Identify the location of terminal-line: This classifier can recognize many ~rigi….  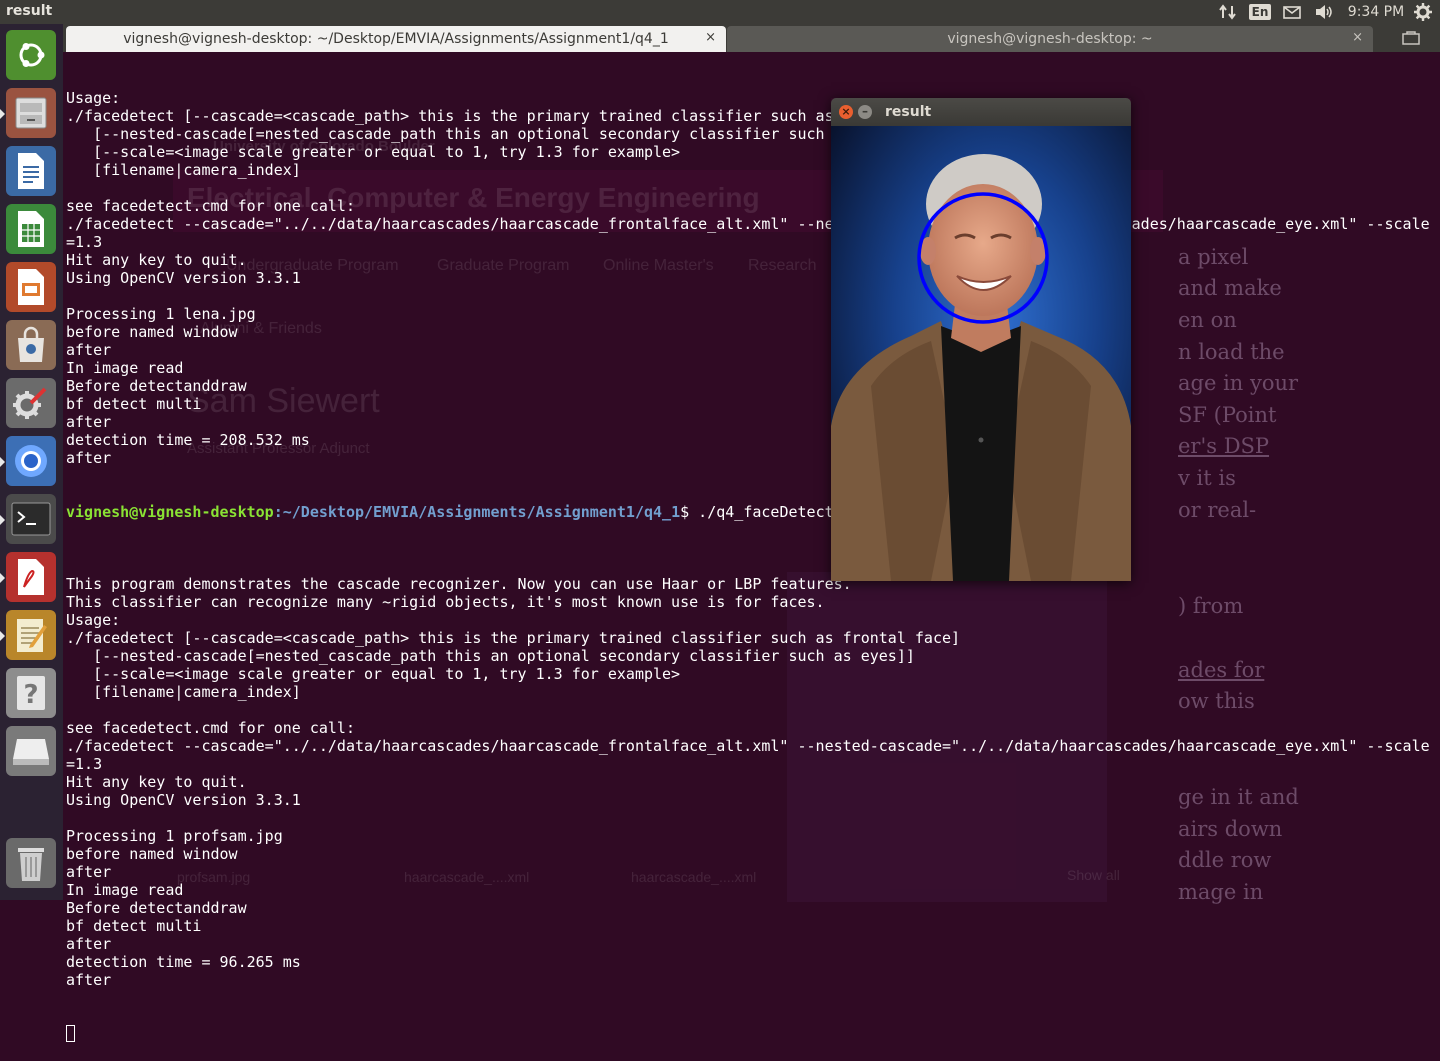
(445, 602).